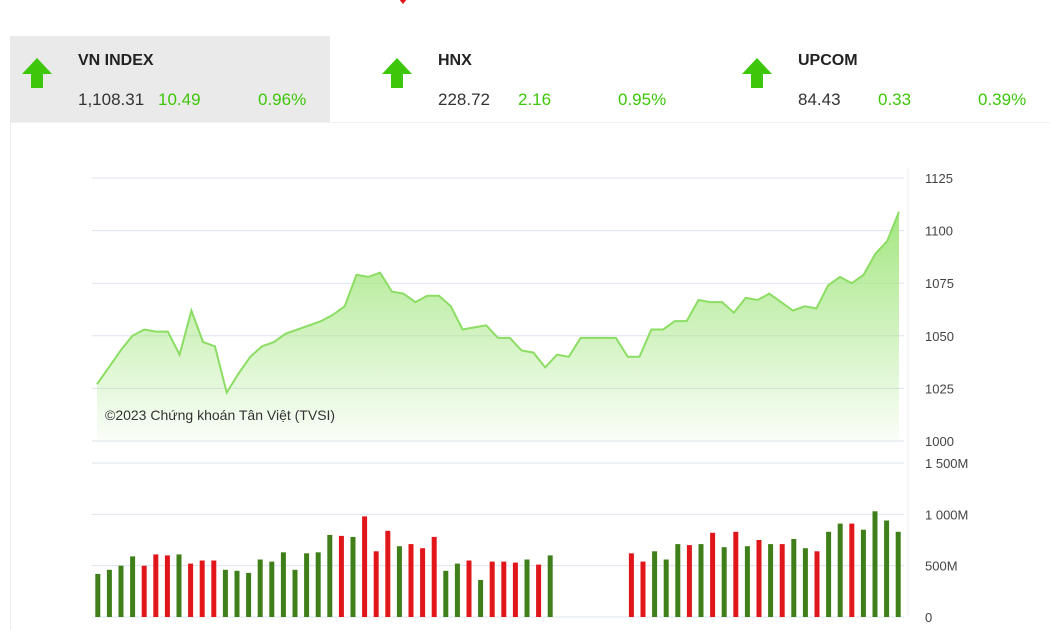 This screenshot has width=1050, height=630. I want to click on price-tick-label: 1050, so click(939, 336).